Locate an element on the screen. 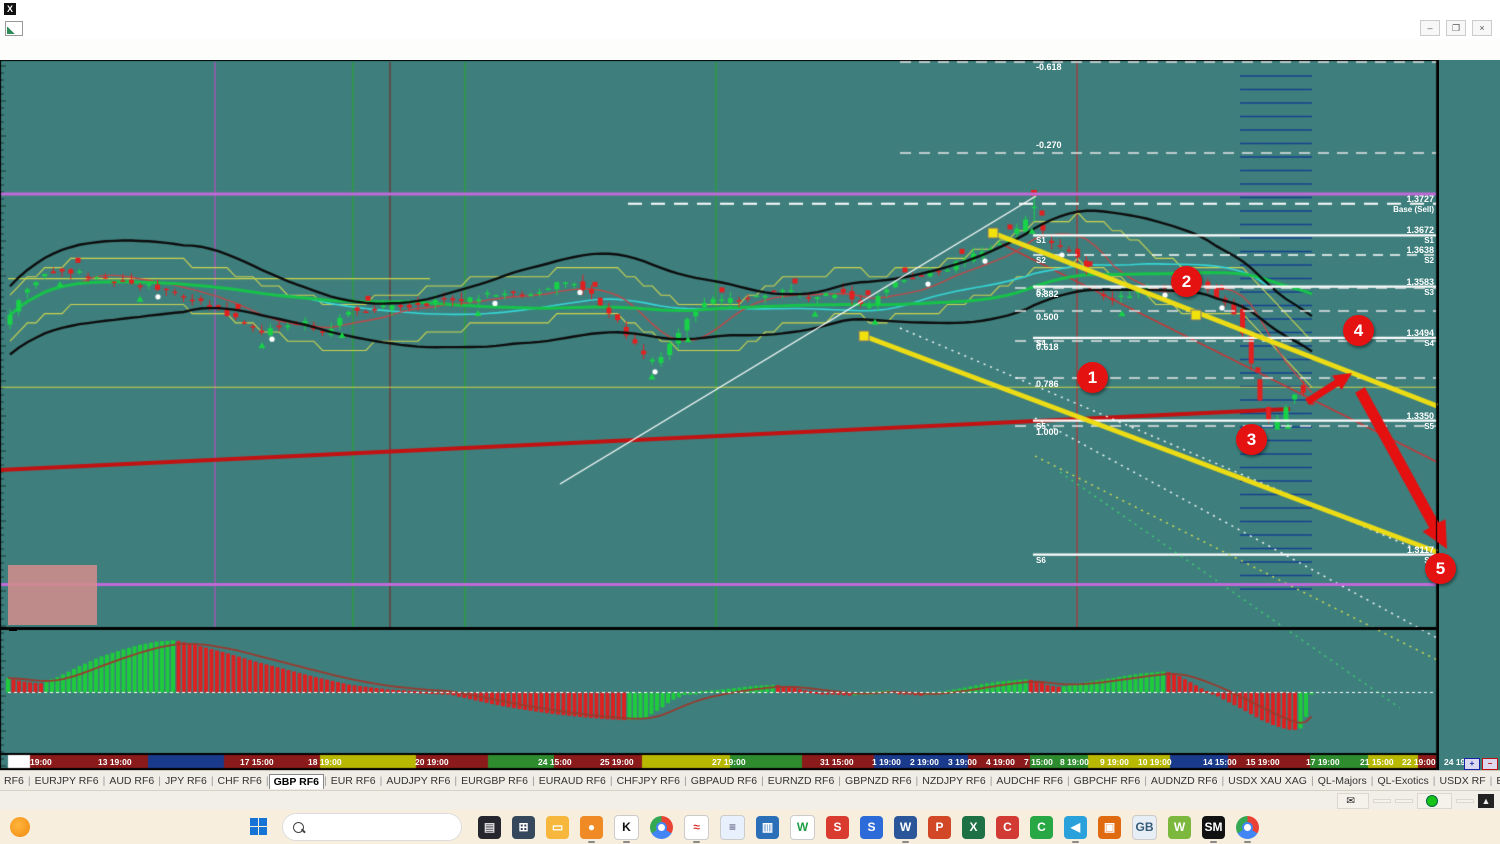  chart-mini-icon is located at coordinates (14, 28).